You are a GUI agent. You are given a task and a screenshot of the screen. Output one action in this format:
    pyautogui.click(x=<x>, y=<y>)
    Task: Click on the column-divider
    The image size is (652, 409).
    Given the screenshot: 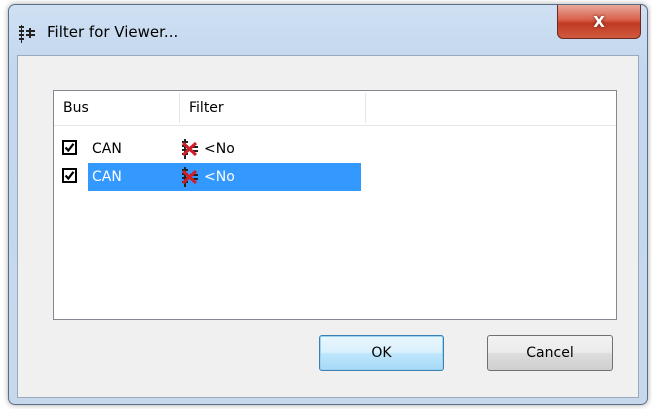 What is the action you would take?
    pyautogui.click(x=365, y=108)
    